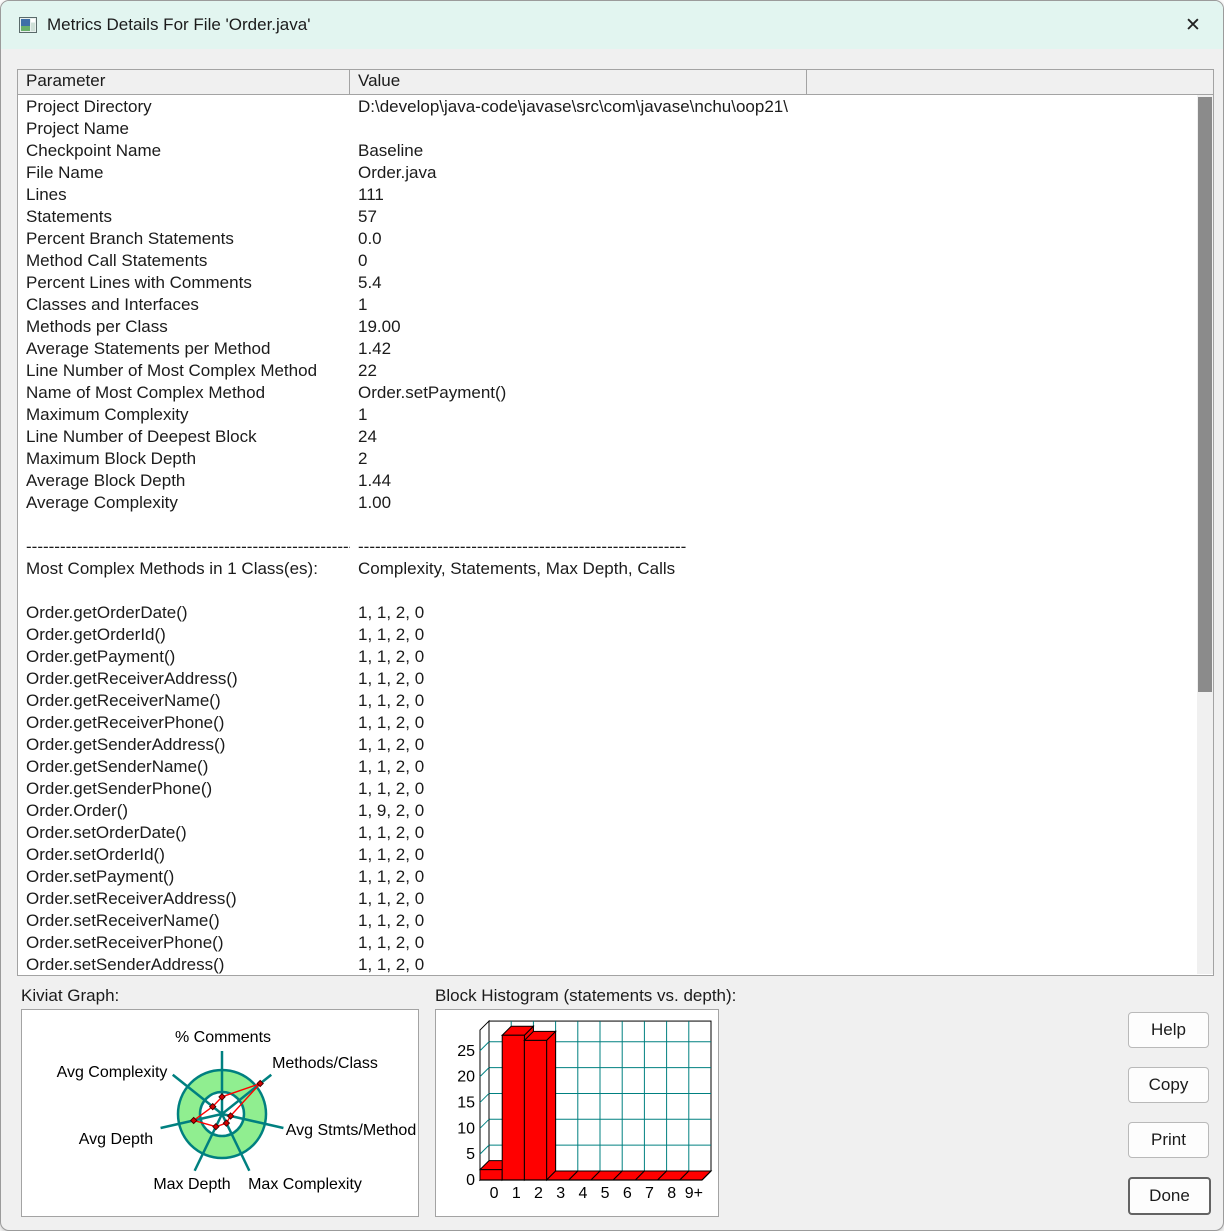  Describe the element at coordinates (607, 217) in the screenshot. I see `table-row: Statements 57` at that location.